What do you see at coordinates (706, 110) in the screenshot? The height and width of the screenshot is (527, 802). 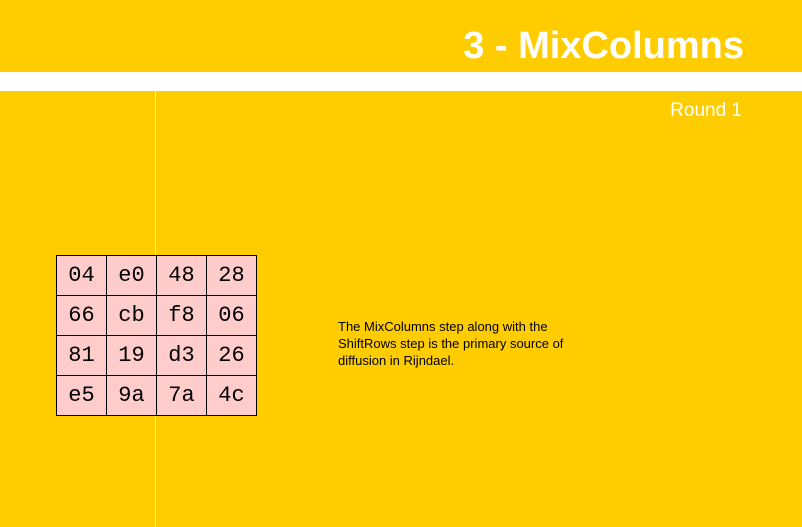 I see `round-label: Round 1` at bounding box center [706, 110].